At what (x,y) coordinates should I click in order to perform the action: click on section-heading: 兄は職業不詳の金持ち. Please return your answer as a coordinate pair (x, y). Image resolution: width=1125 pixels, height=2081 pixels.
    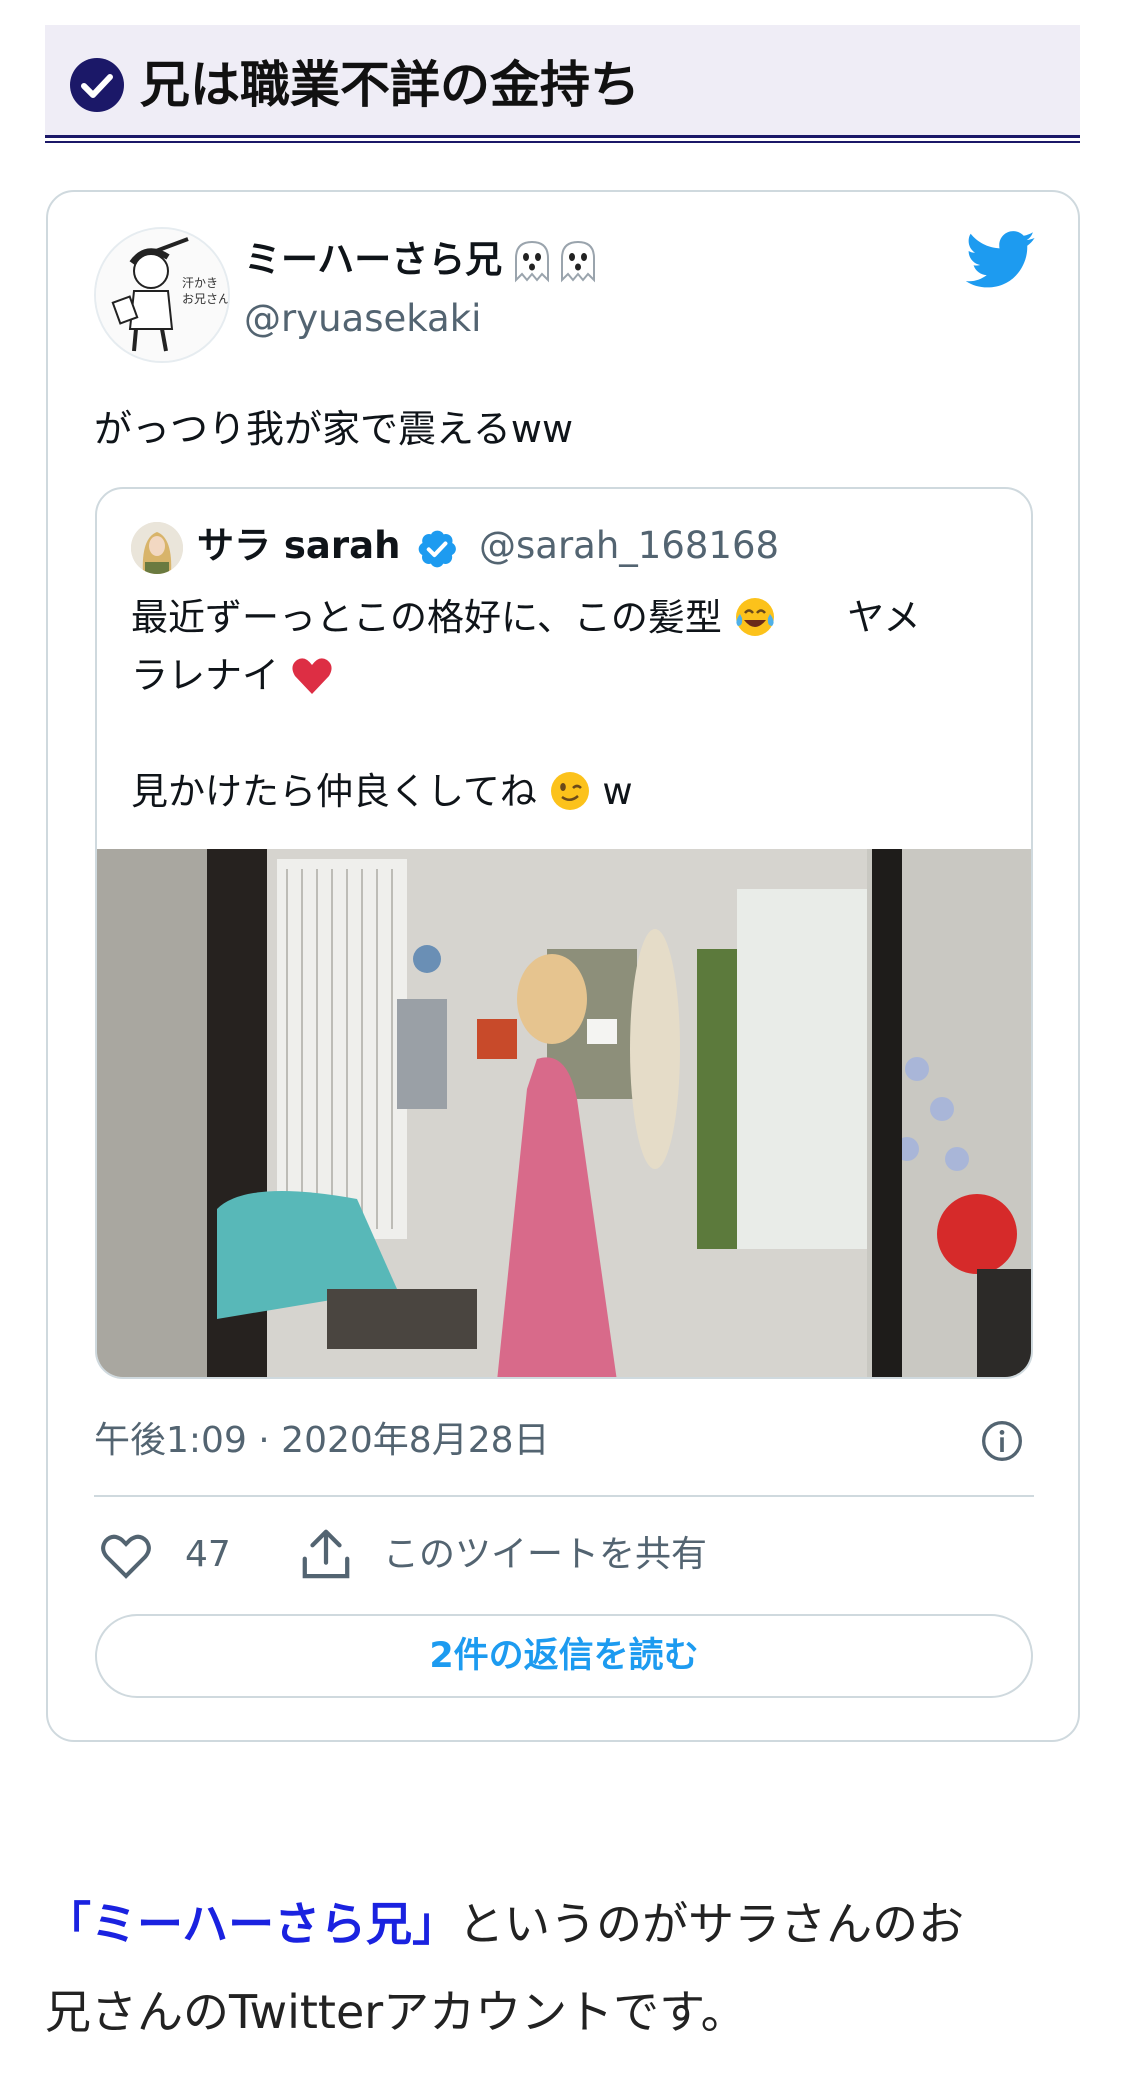
    Looking at the image, I should click on (562, 84).